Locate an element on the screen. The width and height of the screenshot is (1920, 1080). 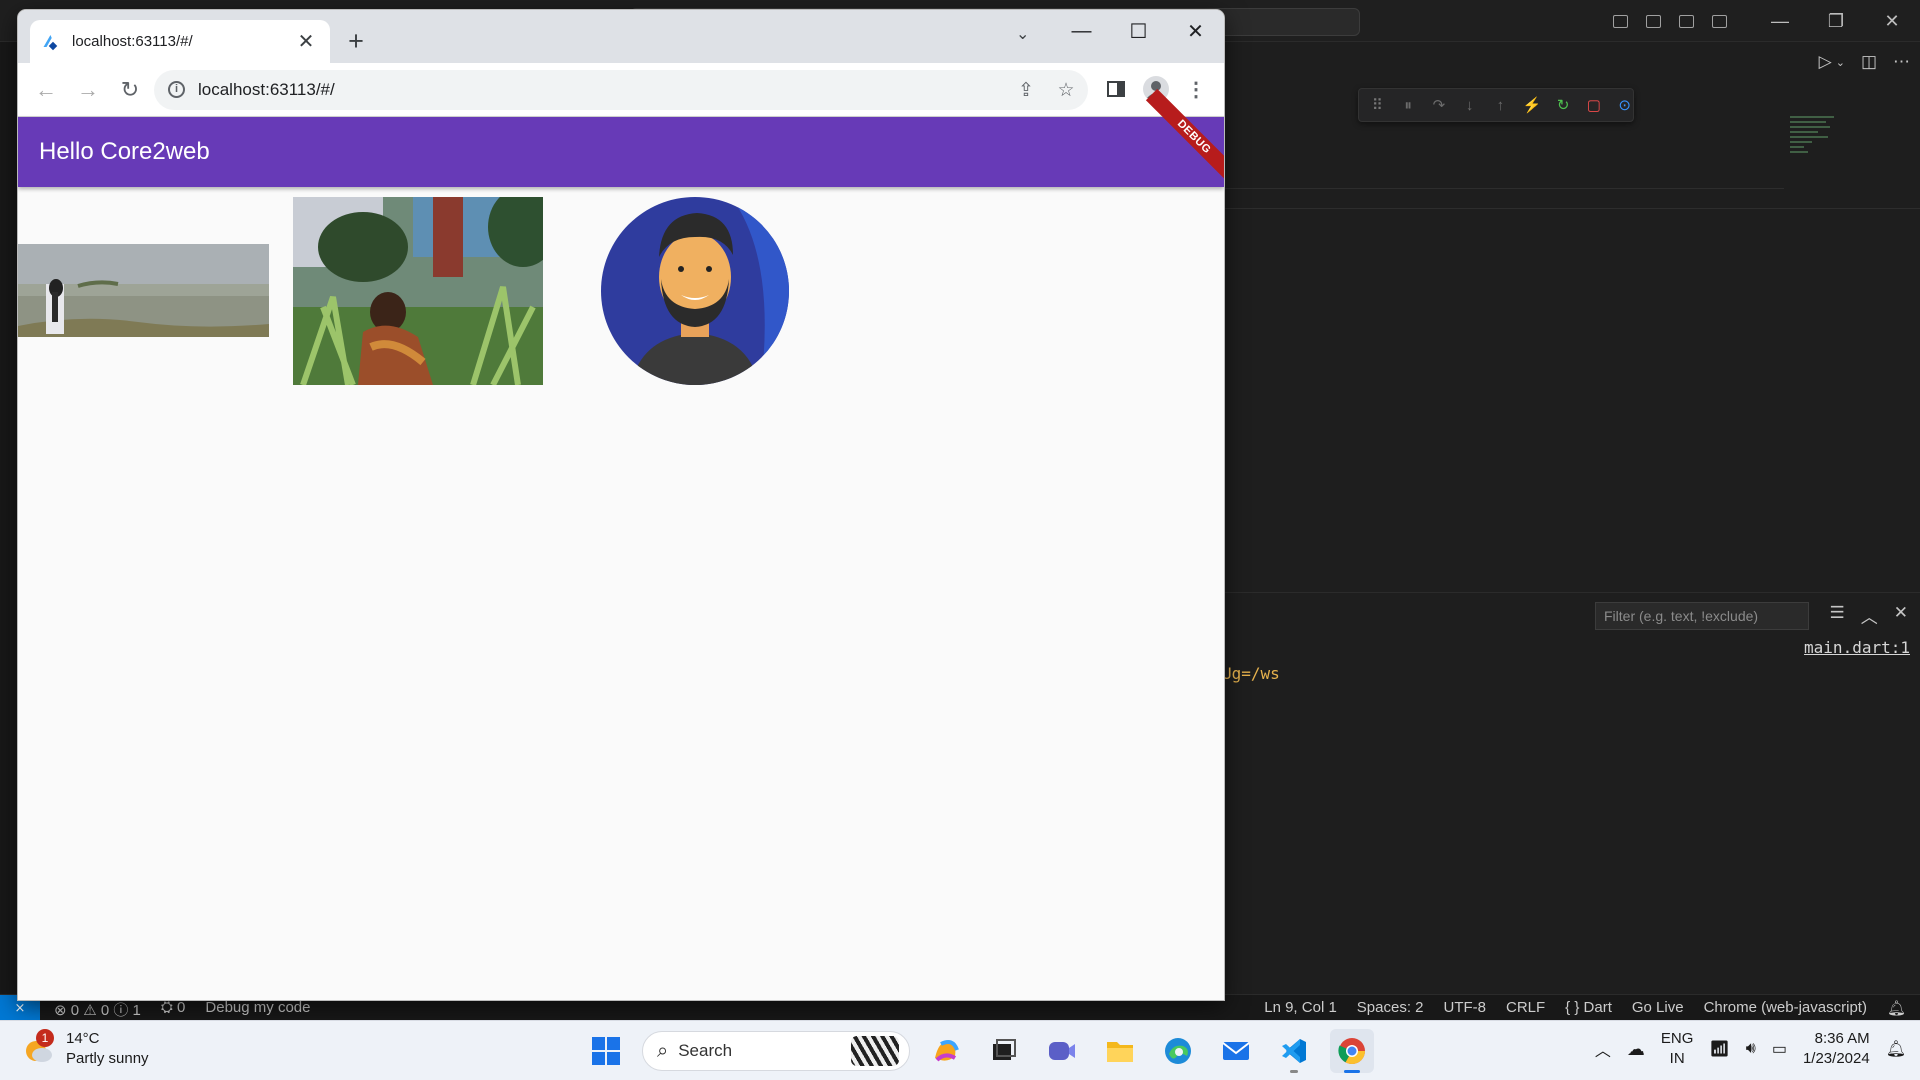
notification-center-icon: 🔔︎ is located at coordinates (1896, 1049).